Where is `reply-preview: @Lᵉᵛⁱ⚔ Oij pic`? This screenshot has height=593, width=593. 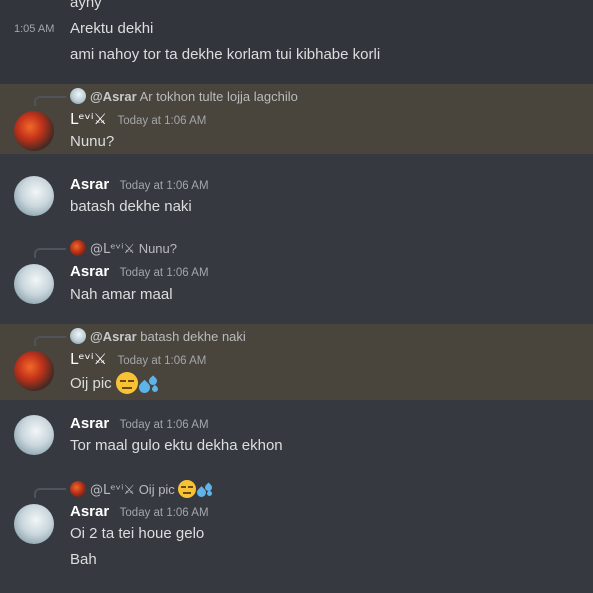 reply-preview: @Lᵉᵛⁱ⚔ Oij pic is located at coordinates (142, 489).